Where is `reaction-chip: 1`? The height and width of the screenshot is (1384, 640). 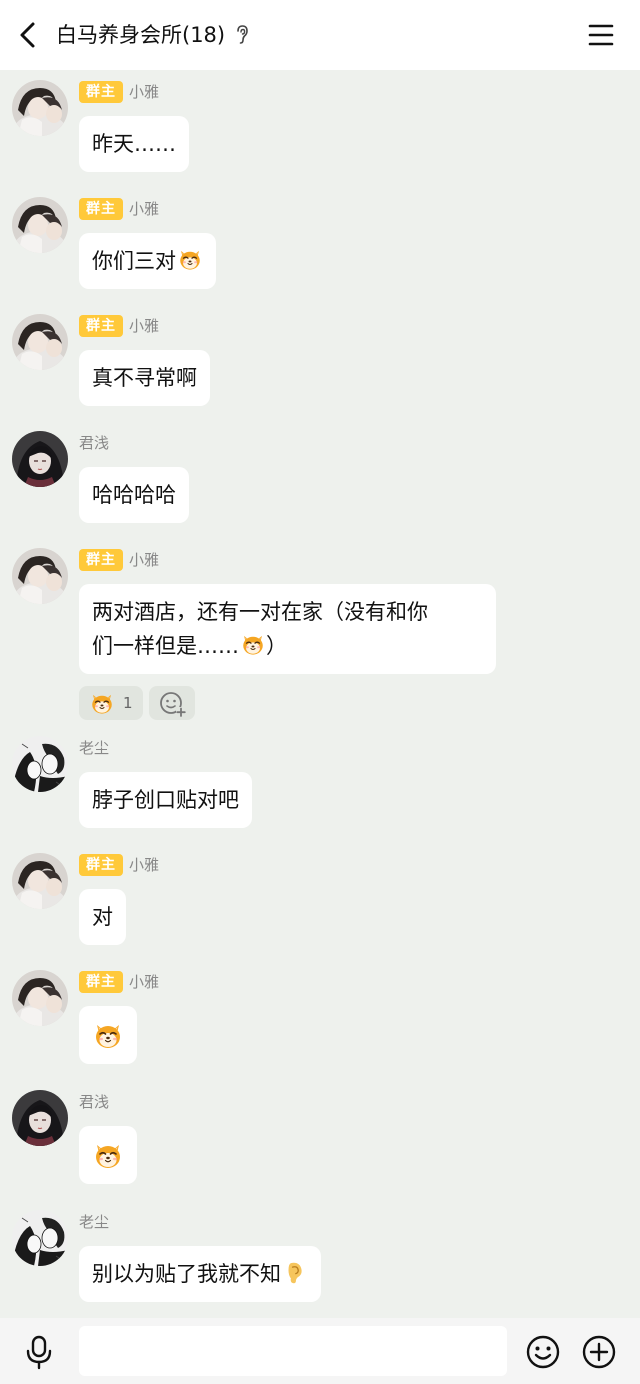
reaction-chip: 1 is located at coordinates (111, 703).